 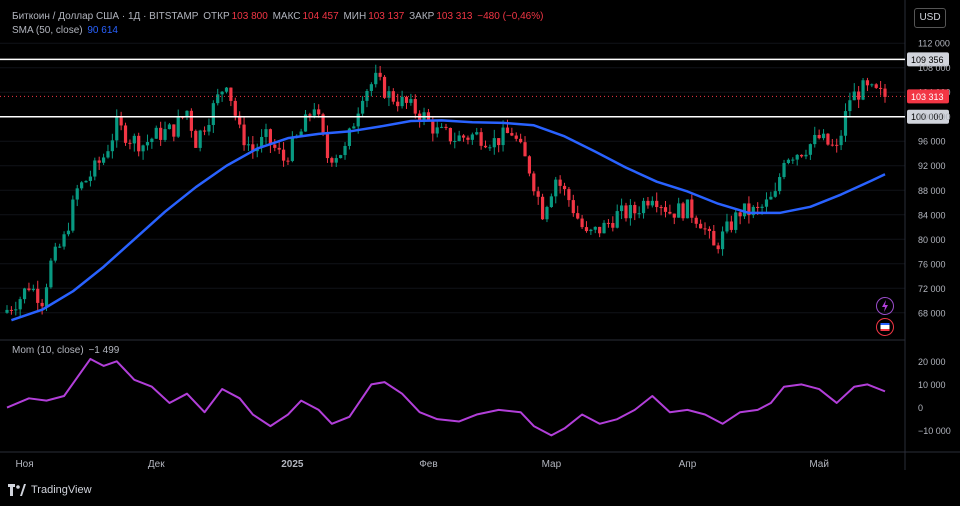 I want to click on mom-legend: Mom (10, close) −1 499, so click(x=66, y=350).